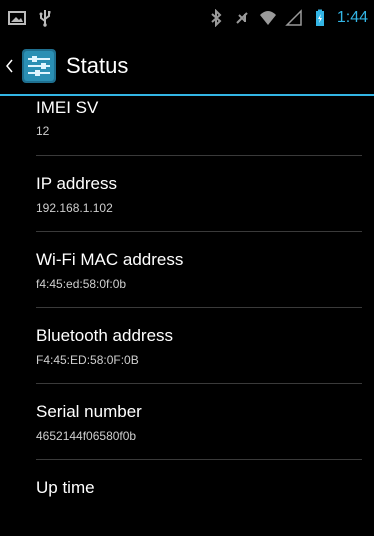 The image size is (374, 536). Describe the element at coordinates (65, 487) in the screenshot. I see `item-label: Up time` at that location.